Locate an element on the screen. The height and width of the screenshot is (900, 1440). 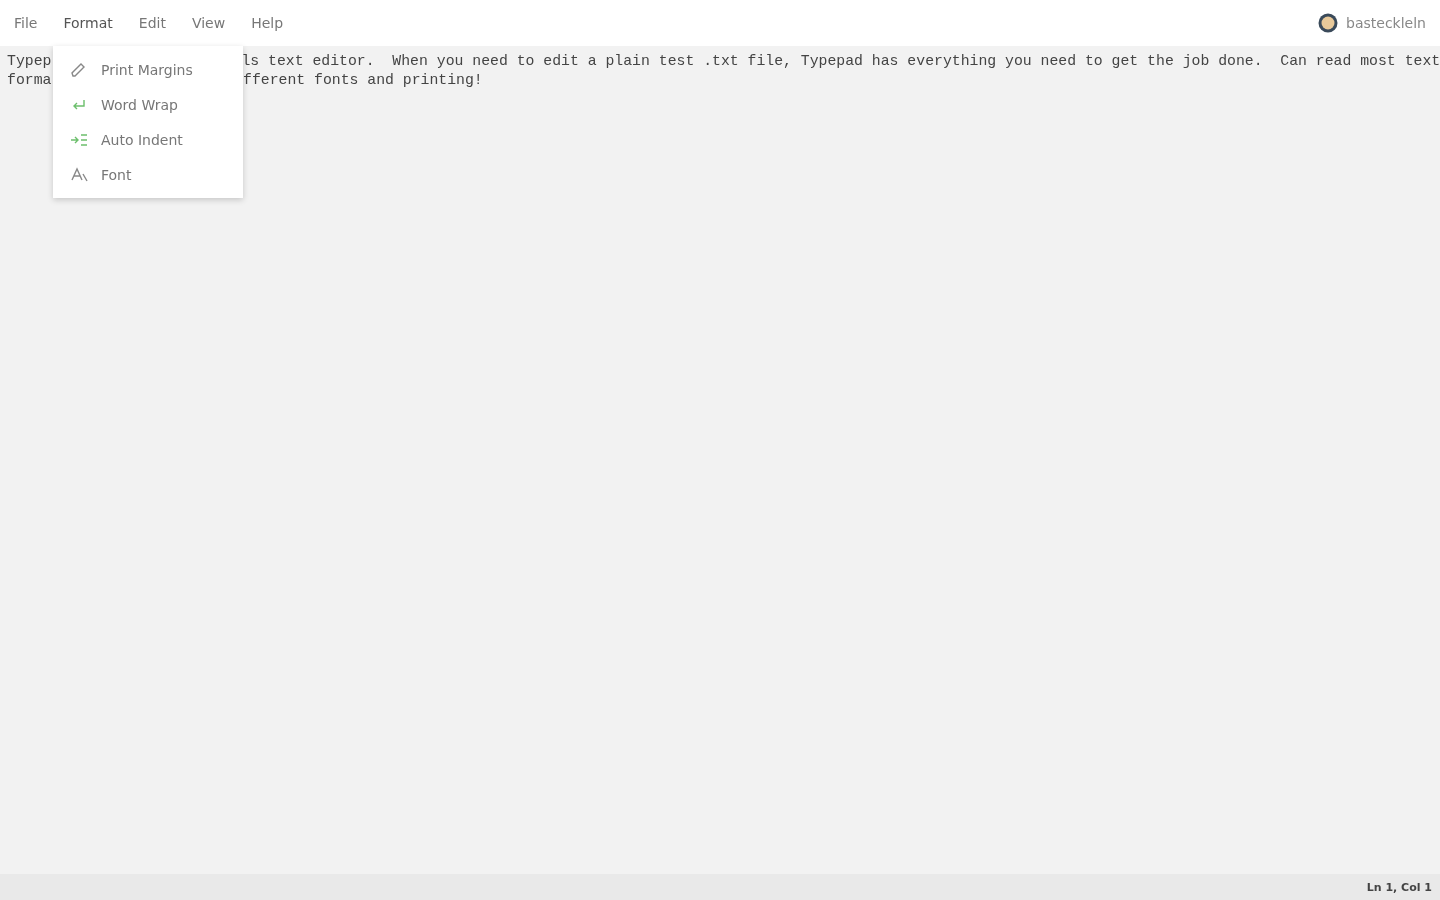
menu-item: File is located at coordinates (26, 23).